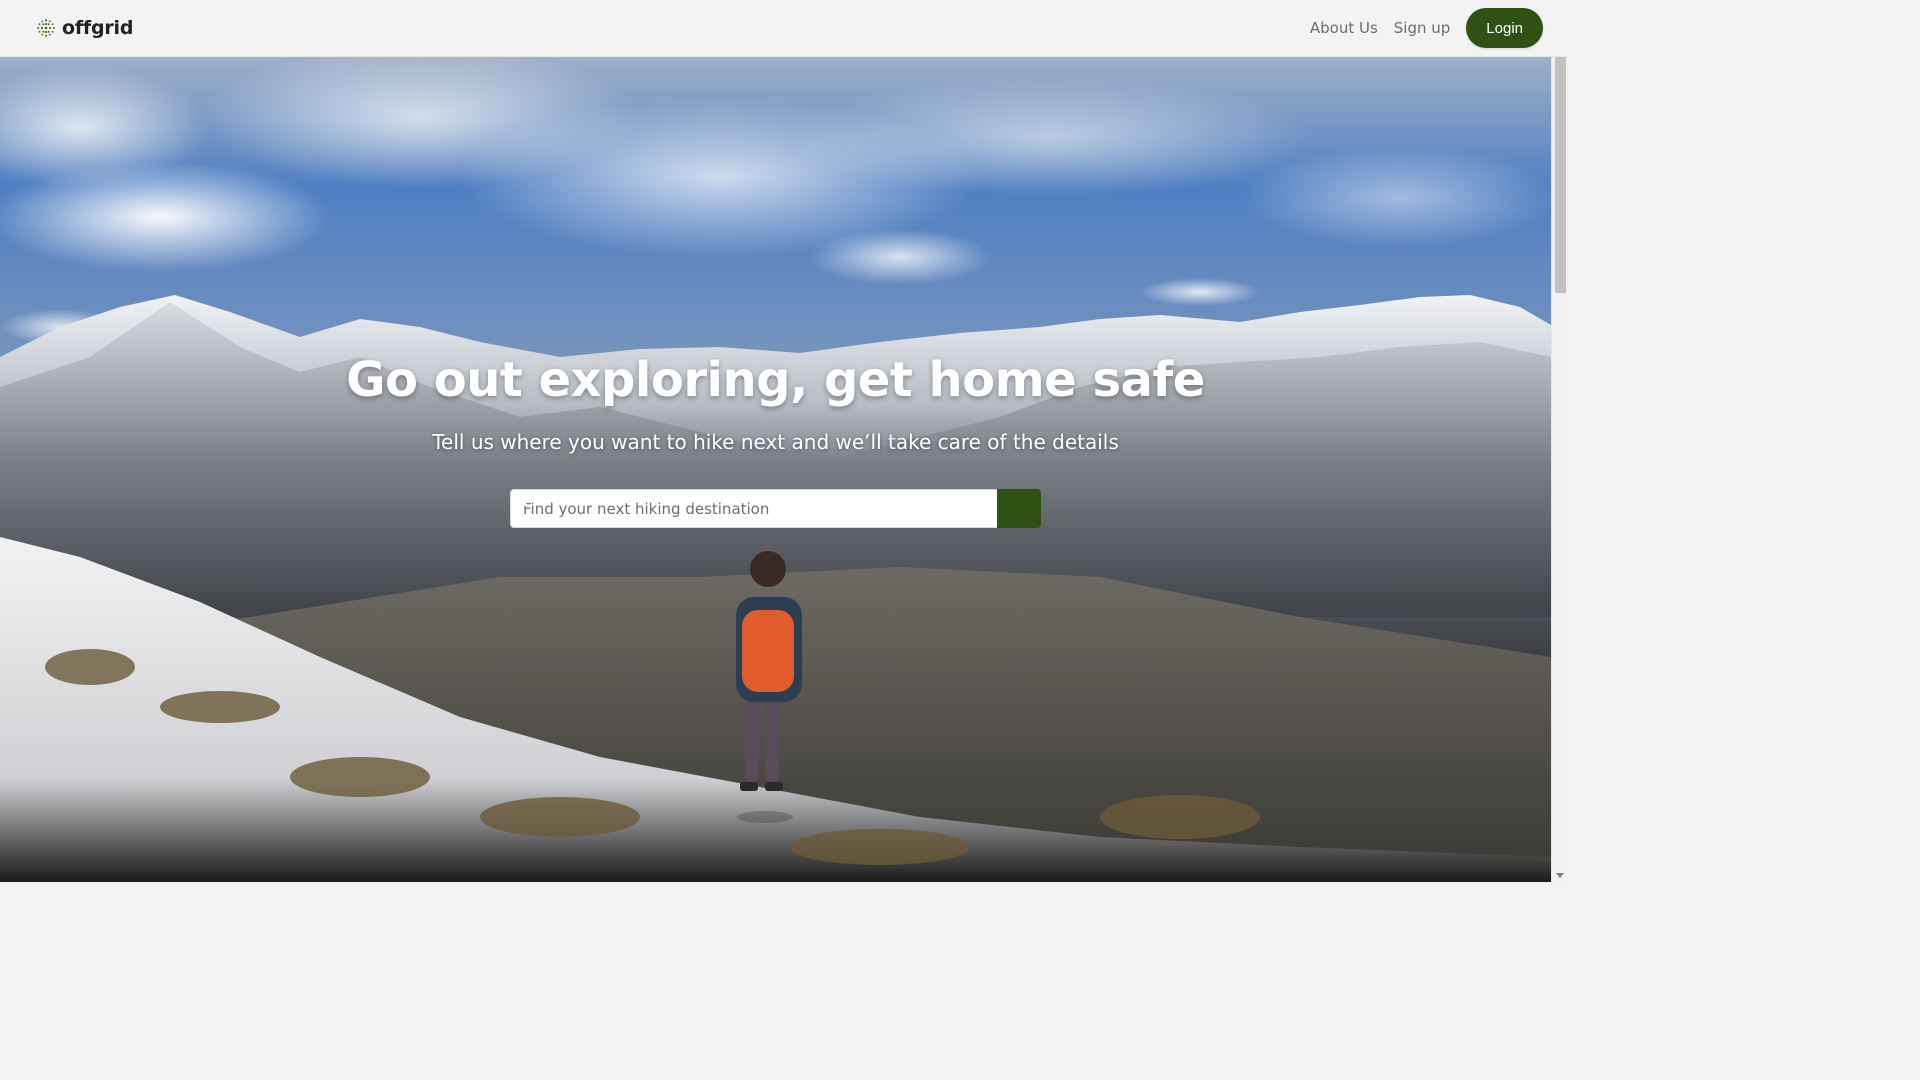 This screenshot has width=1920, height=1080. What do you see at coordinates (1504, 28) in the screenshot?
I see `login-button: Login` at bounding box center [1504, 28].